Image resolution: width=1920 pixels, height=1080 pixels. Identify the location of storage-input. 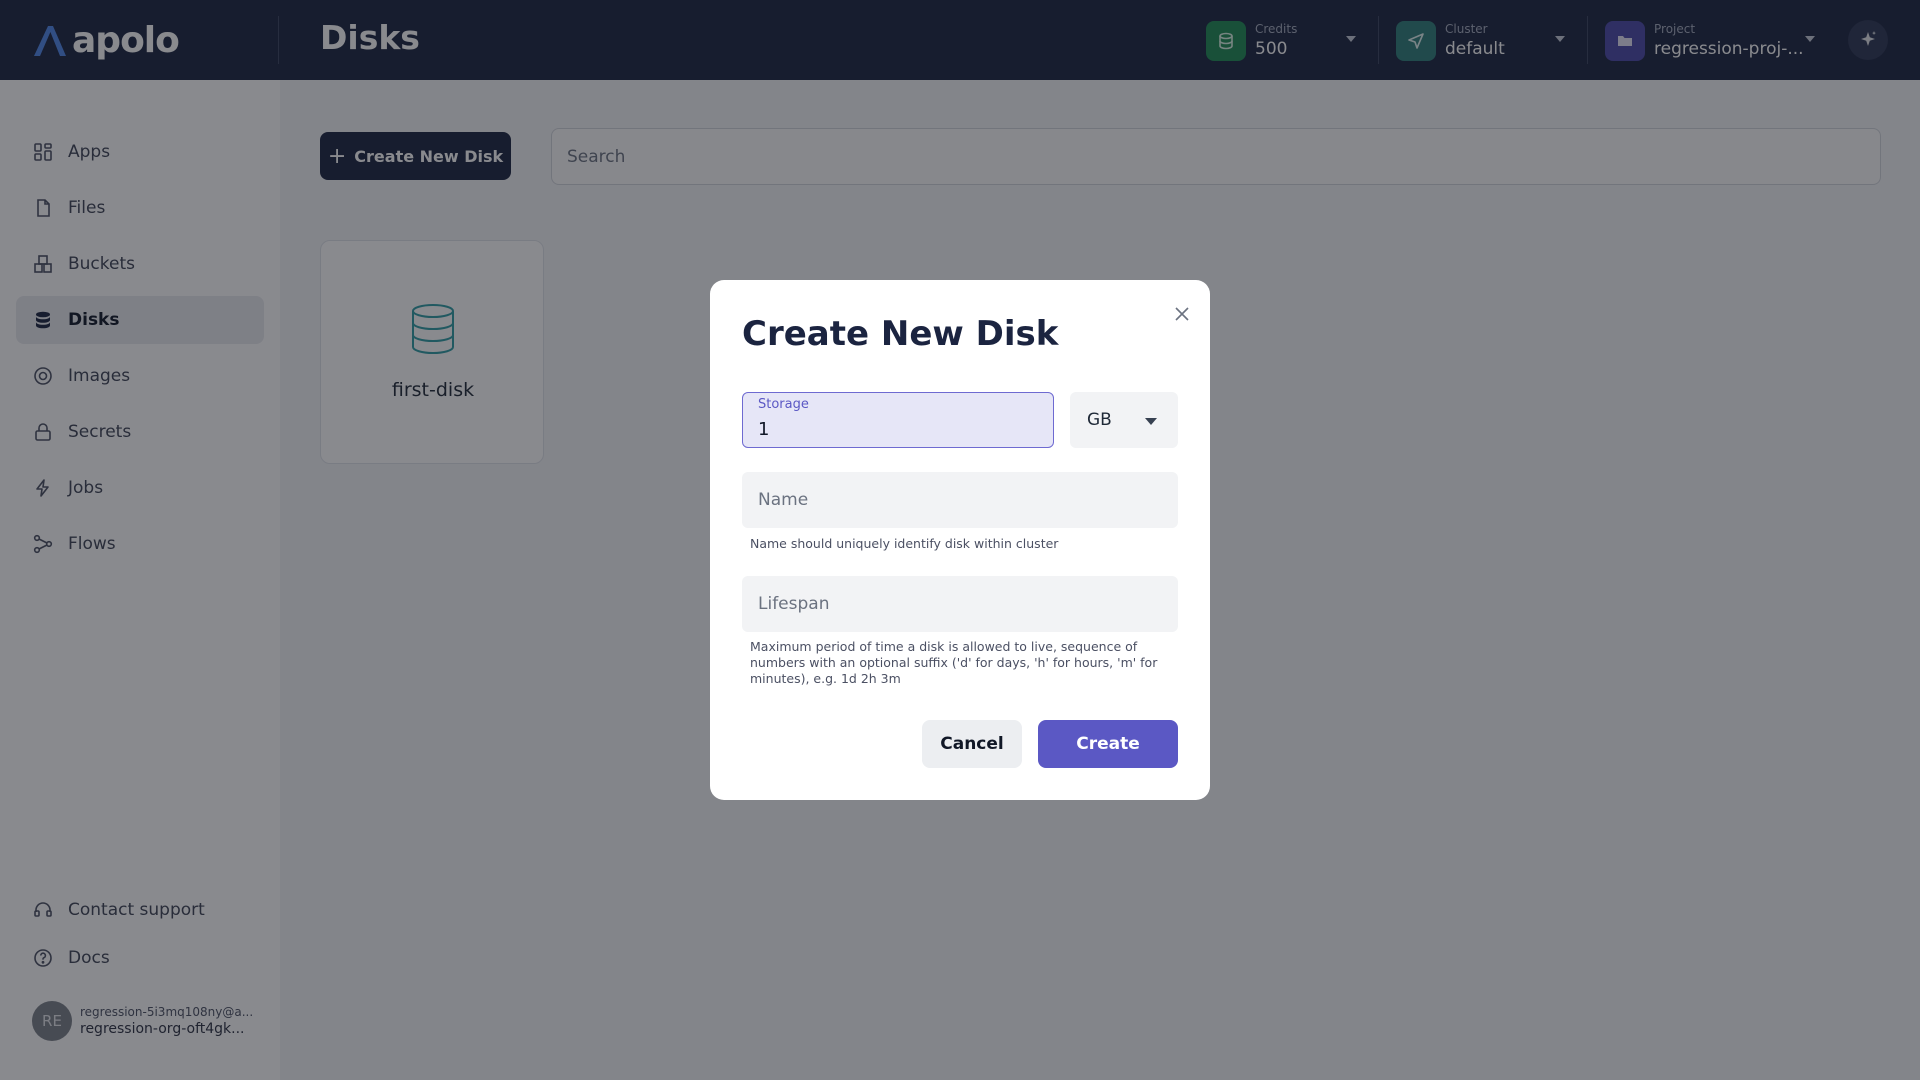
(898, 429).